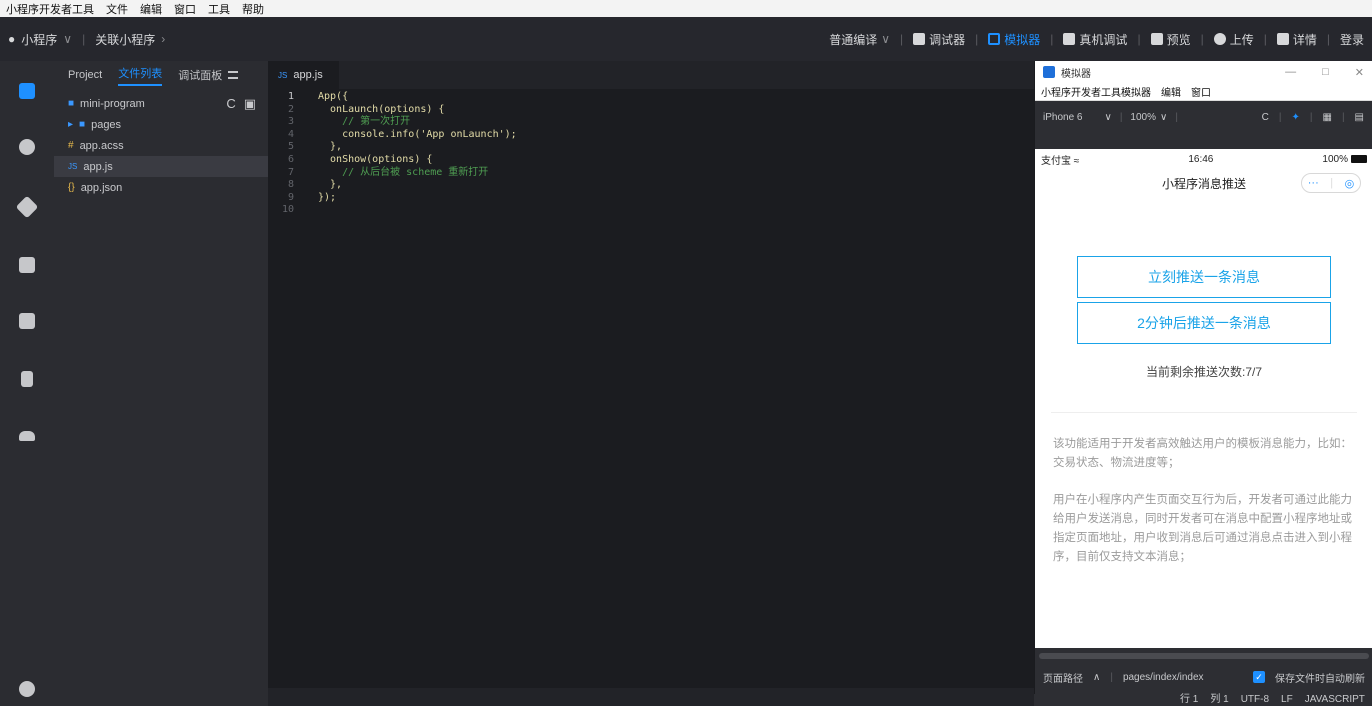 This screenshot has height=706, width=1372. I want to click on cloud-icon, so click(27, 436).